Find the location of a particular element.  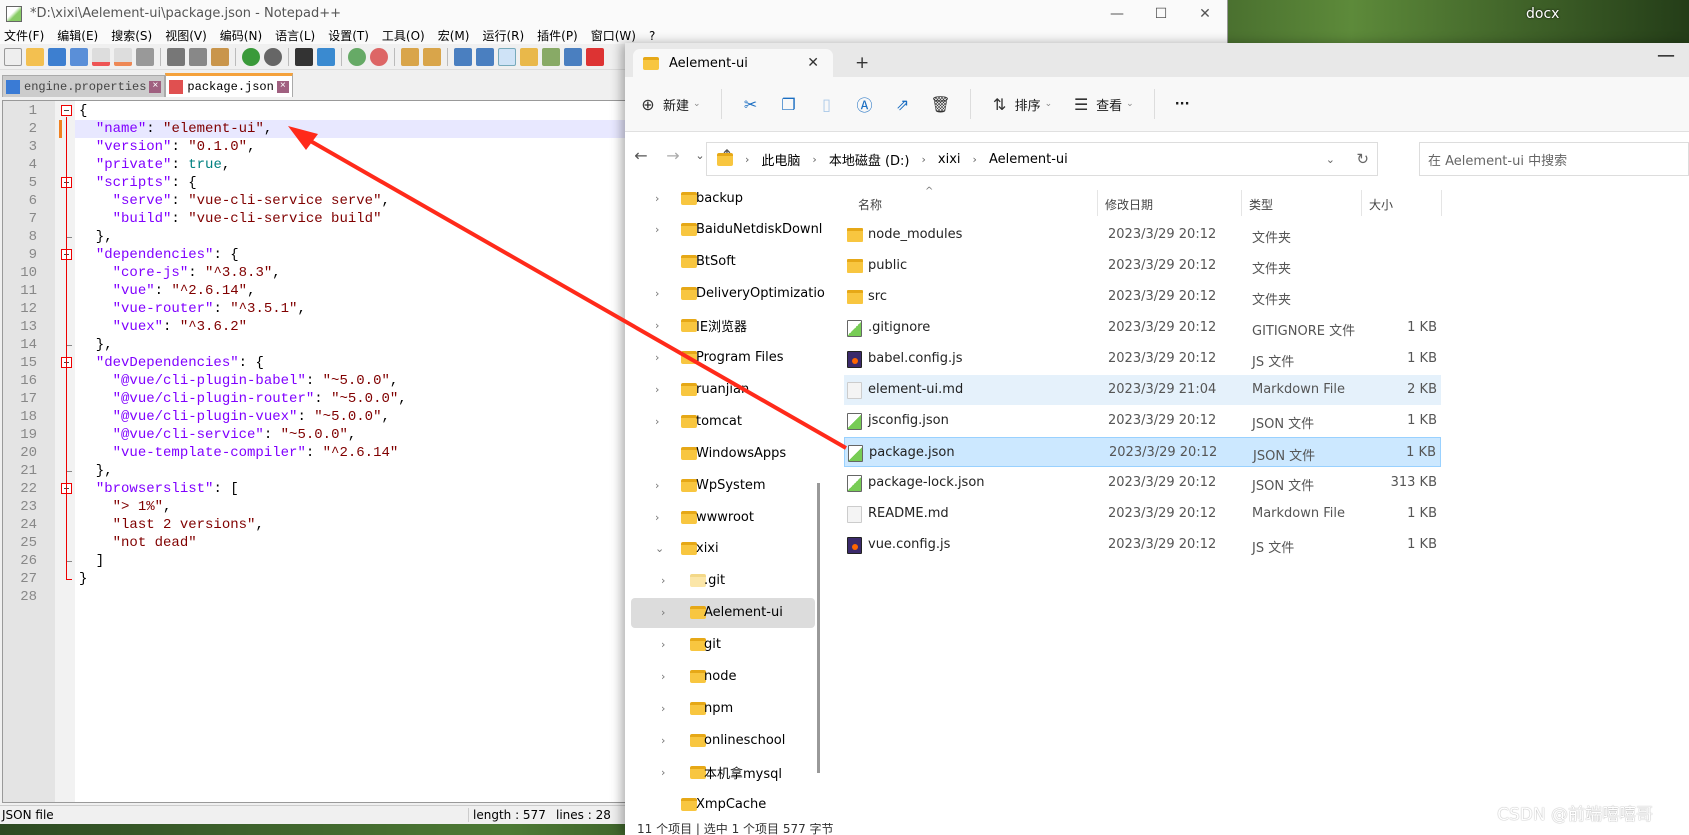

delete-button: 🗑 is located at coordinates (940, 104).